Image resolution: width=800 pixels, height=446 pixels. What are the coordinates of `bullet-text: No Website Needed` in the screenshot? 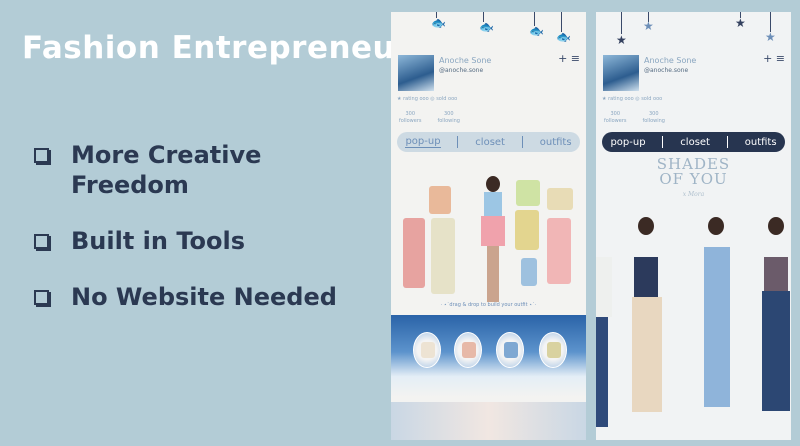 It's located at (204, 297).